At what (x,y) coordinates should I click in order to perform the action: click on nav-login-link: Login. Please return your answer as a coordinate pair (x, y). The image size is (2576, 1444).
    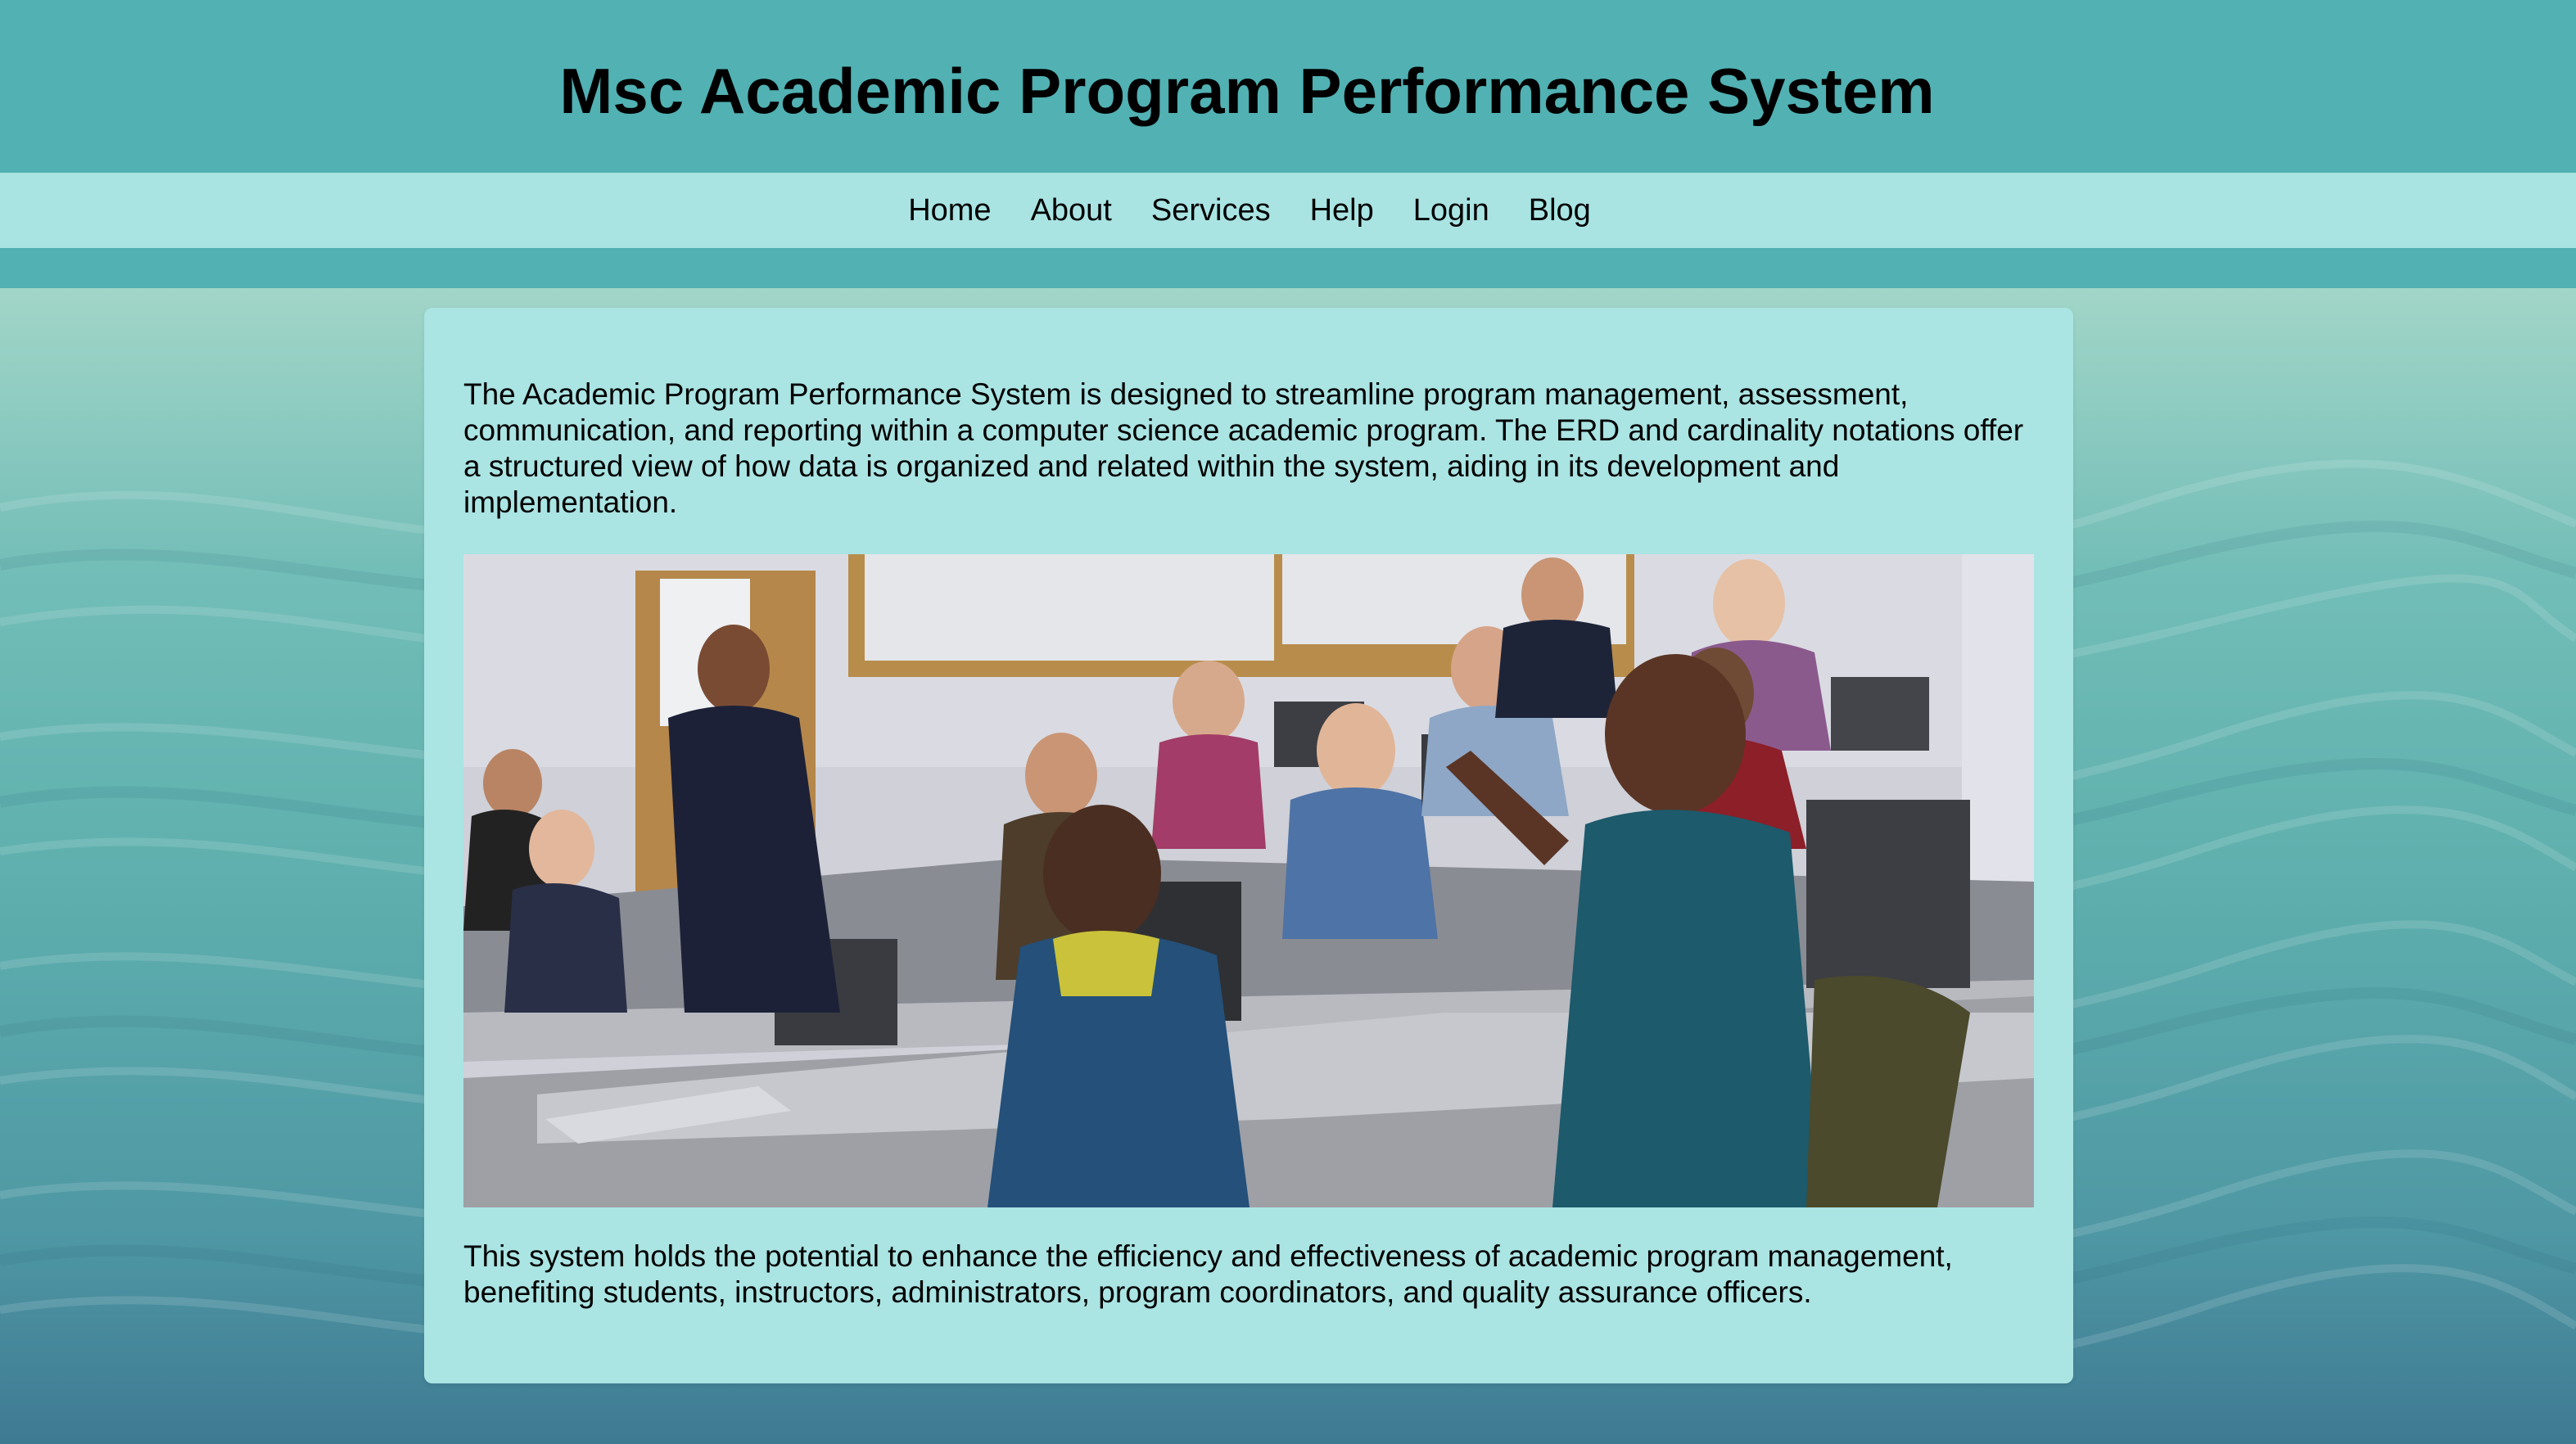
    Looking at the image, I should click on (1451, 210).